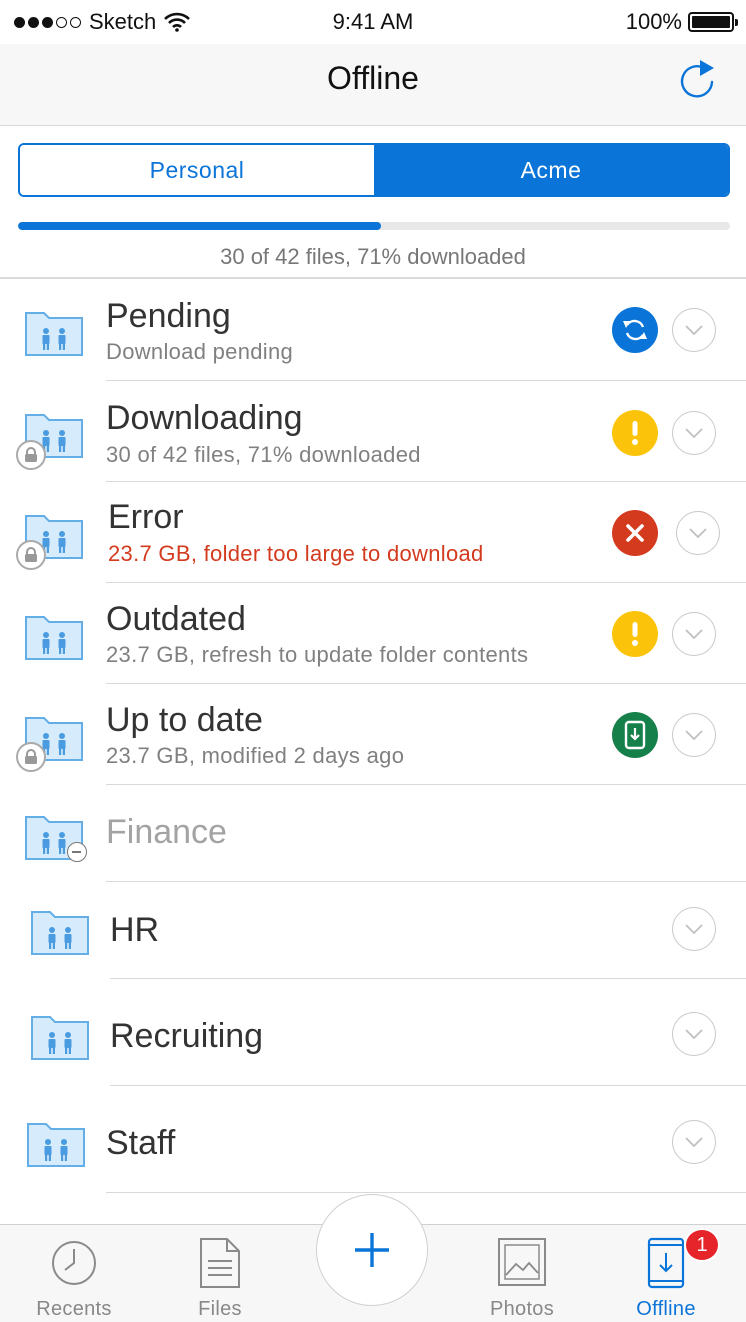 The height and width of the screenshot is (1322, 746). What do you see at coordinates (200, 226) in the screenshot?
I see `download-progress-fill` at bounding box center [200, 226].